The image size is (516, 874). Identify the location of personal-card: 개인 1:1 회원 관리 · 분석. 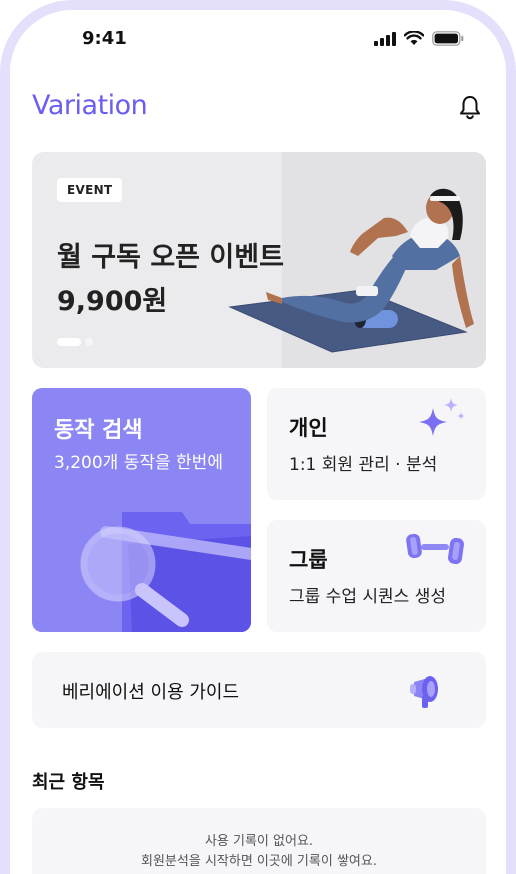
(376, 444).